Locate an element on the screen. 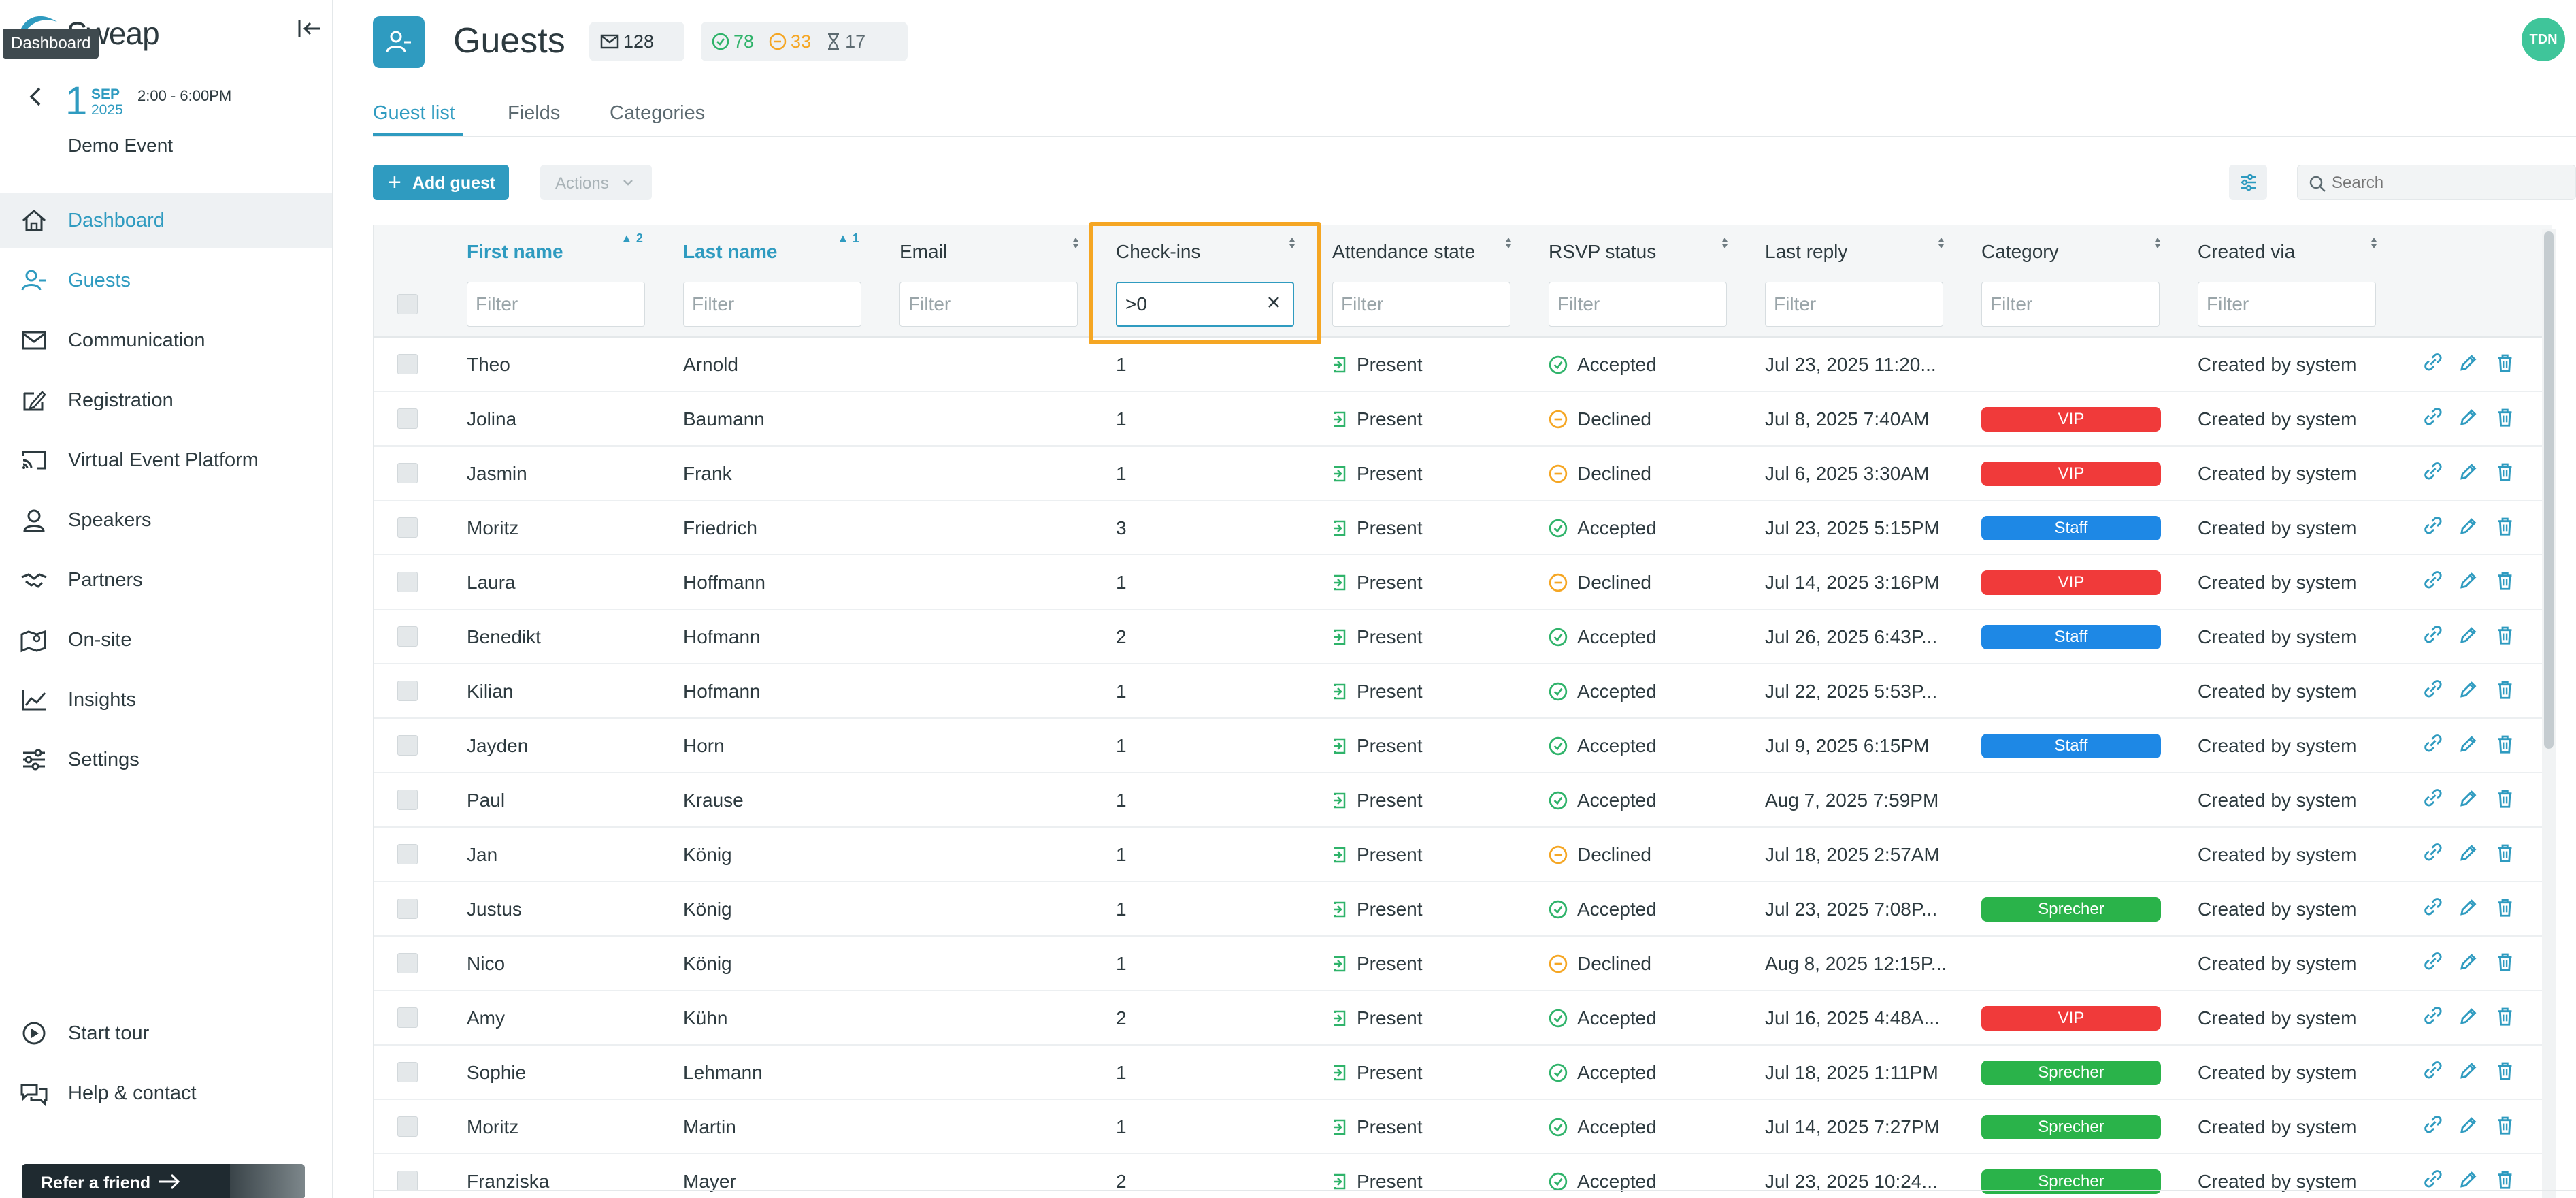 This screenshot has height=1198, width=2576. sidebar-item-on-site: On-site is located at coordinates (166, 640).